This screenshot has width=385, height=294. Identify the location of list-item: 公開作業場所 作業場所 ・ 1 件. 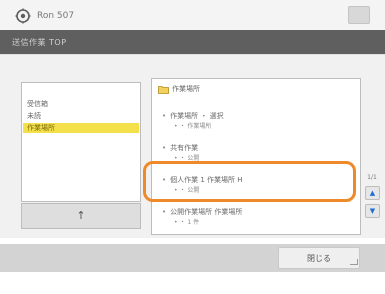
(257, 218).